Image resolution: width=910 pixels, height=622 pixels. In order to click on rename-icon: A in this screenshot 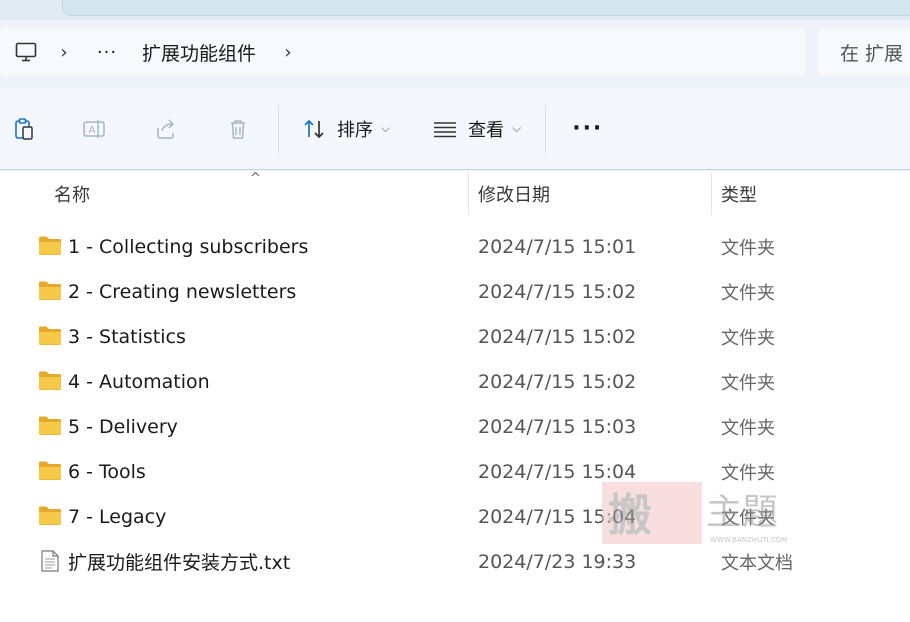, I will do `click(94, 129)`.